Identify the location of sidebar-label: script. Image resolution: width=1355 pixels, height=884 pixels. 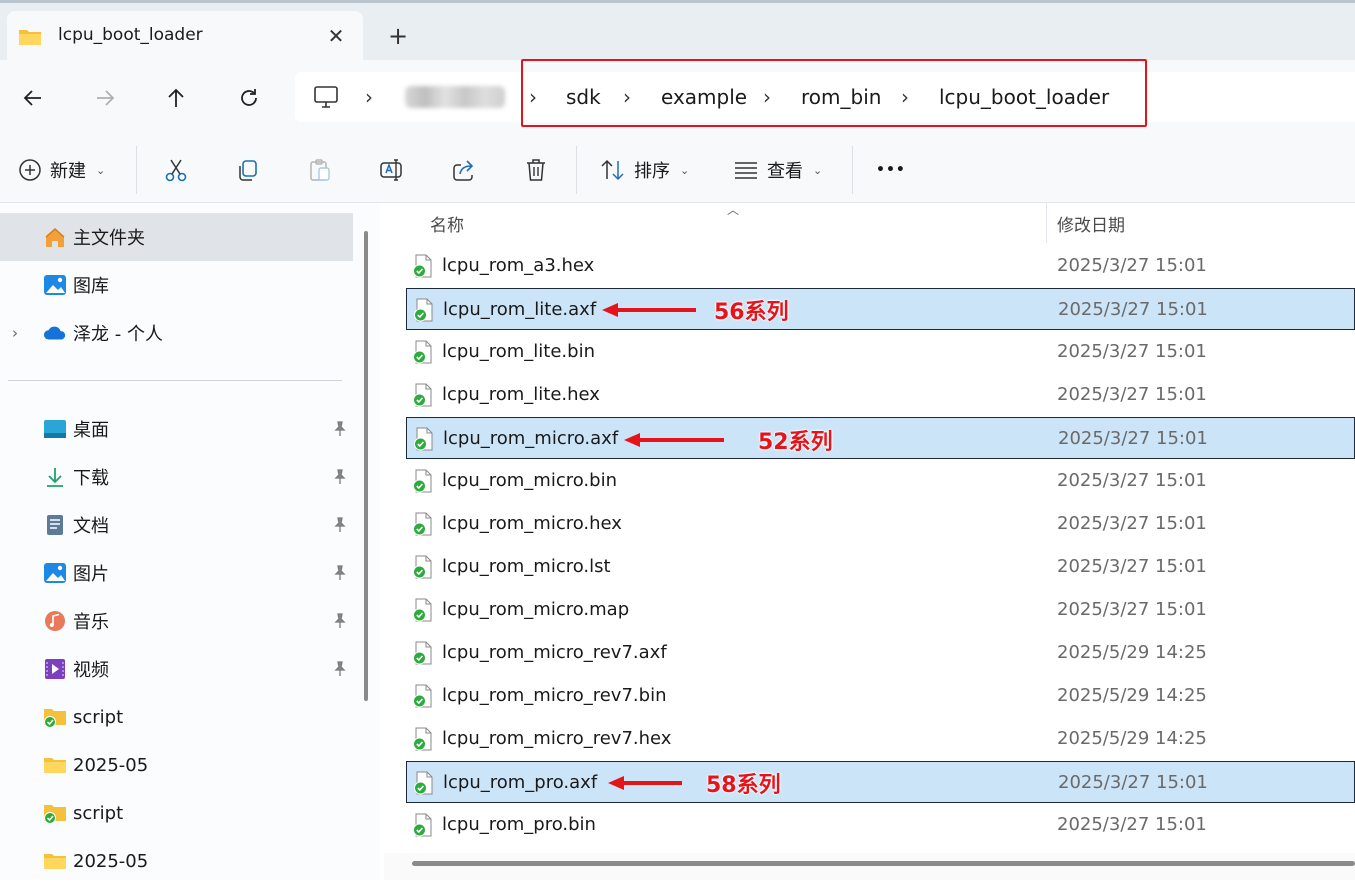
(98, 717).